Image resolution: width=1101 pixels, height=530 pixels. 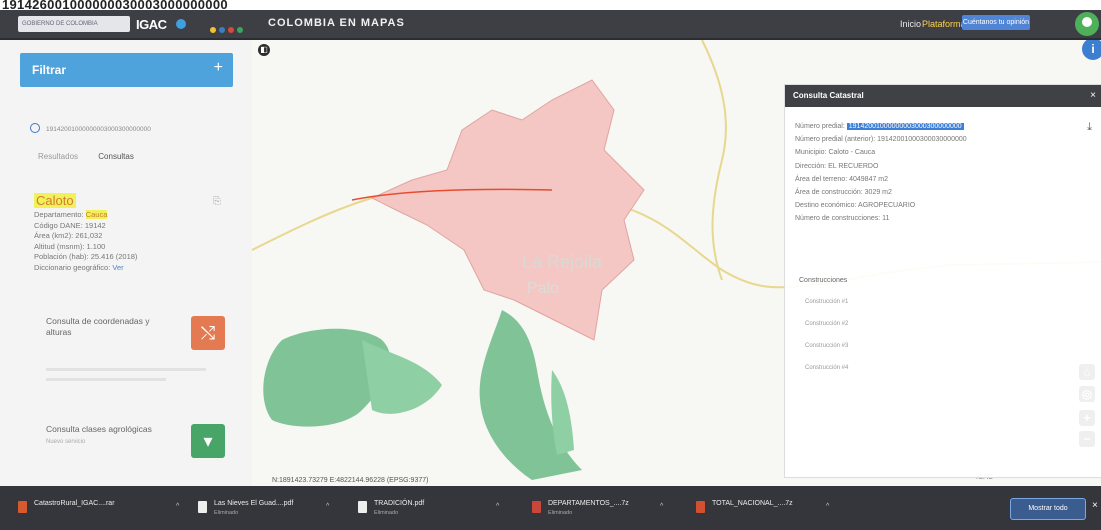 I want to click on place-label: La Rejoila, so click(x=562, y=262).